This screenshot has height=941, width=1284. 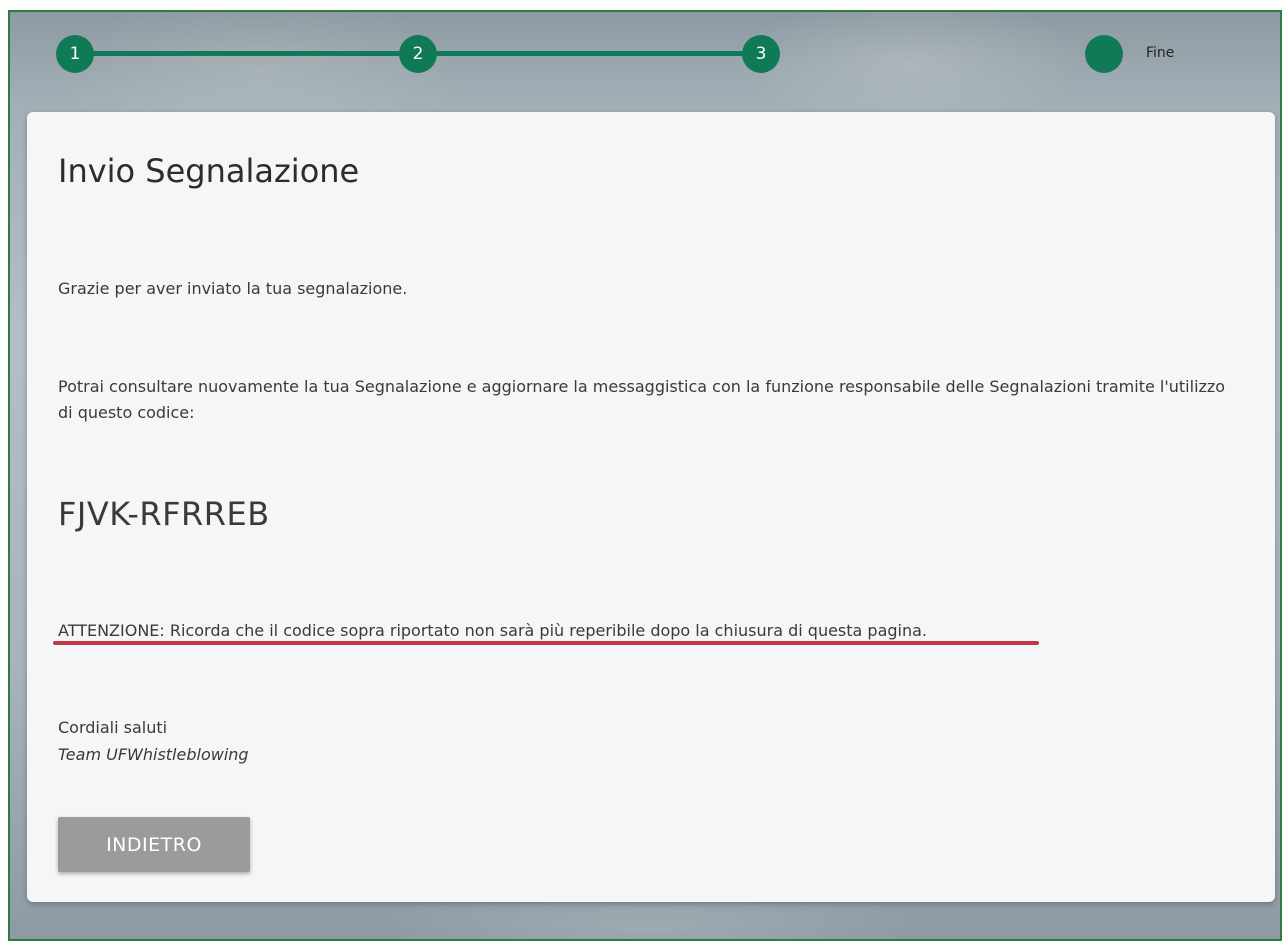 I want to click on step-1-indicator: 1, so click(x=75, y=54).